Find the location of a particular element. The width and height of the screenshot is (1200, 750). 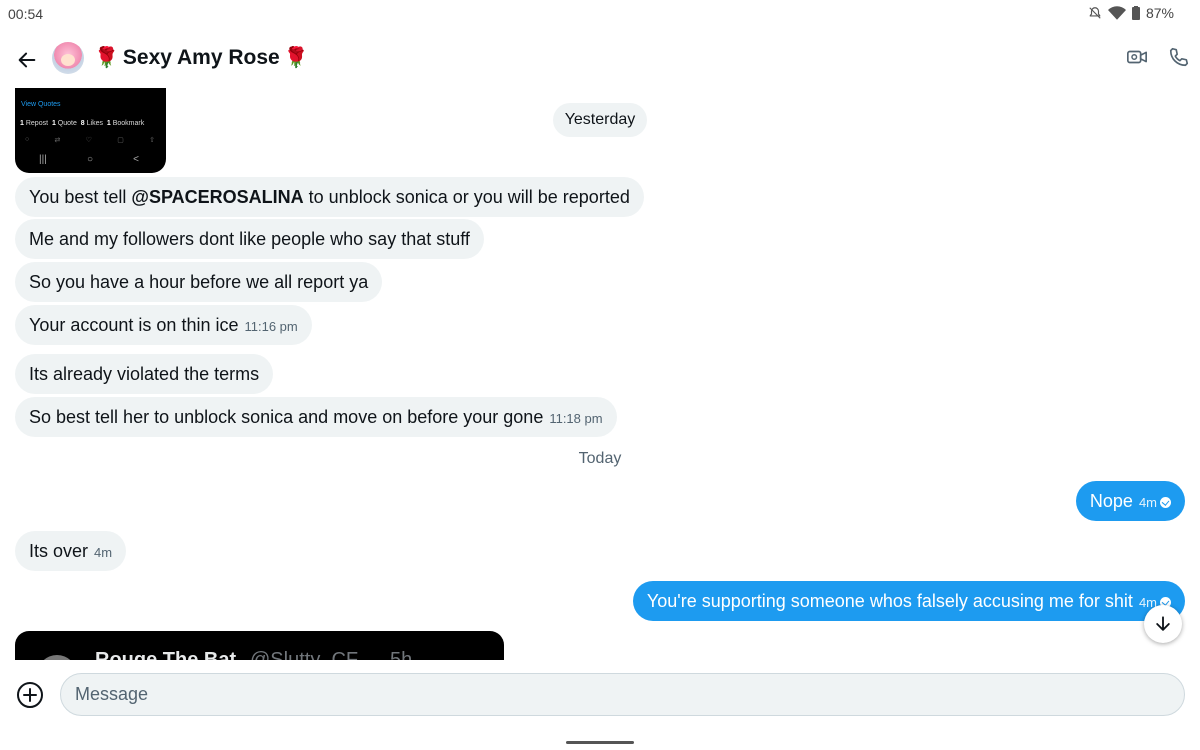

arrow-down-icon is located at coordinates (1163, 623).